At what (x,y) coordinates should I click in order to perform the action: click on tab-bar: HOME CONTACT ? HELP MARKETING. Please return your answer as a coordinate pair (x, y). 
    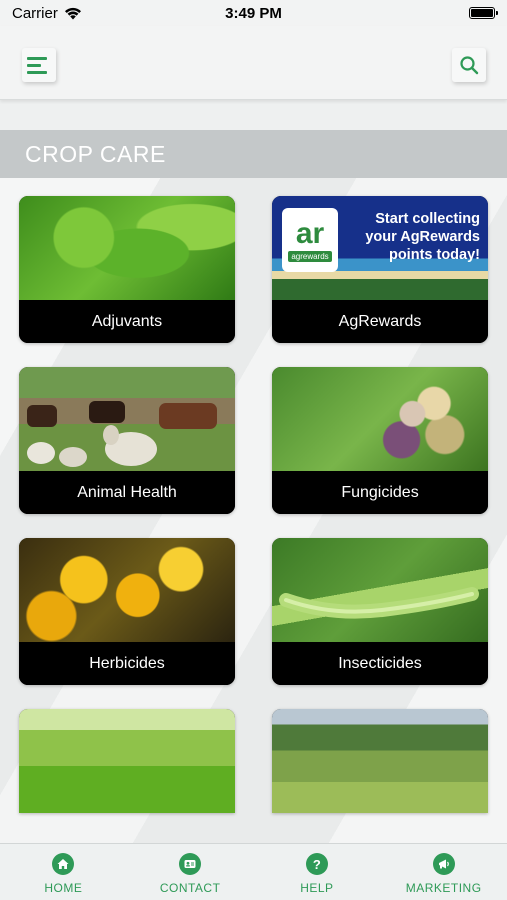
    Looking at the image, I should click on (253, 871).